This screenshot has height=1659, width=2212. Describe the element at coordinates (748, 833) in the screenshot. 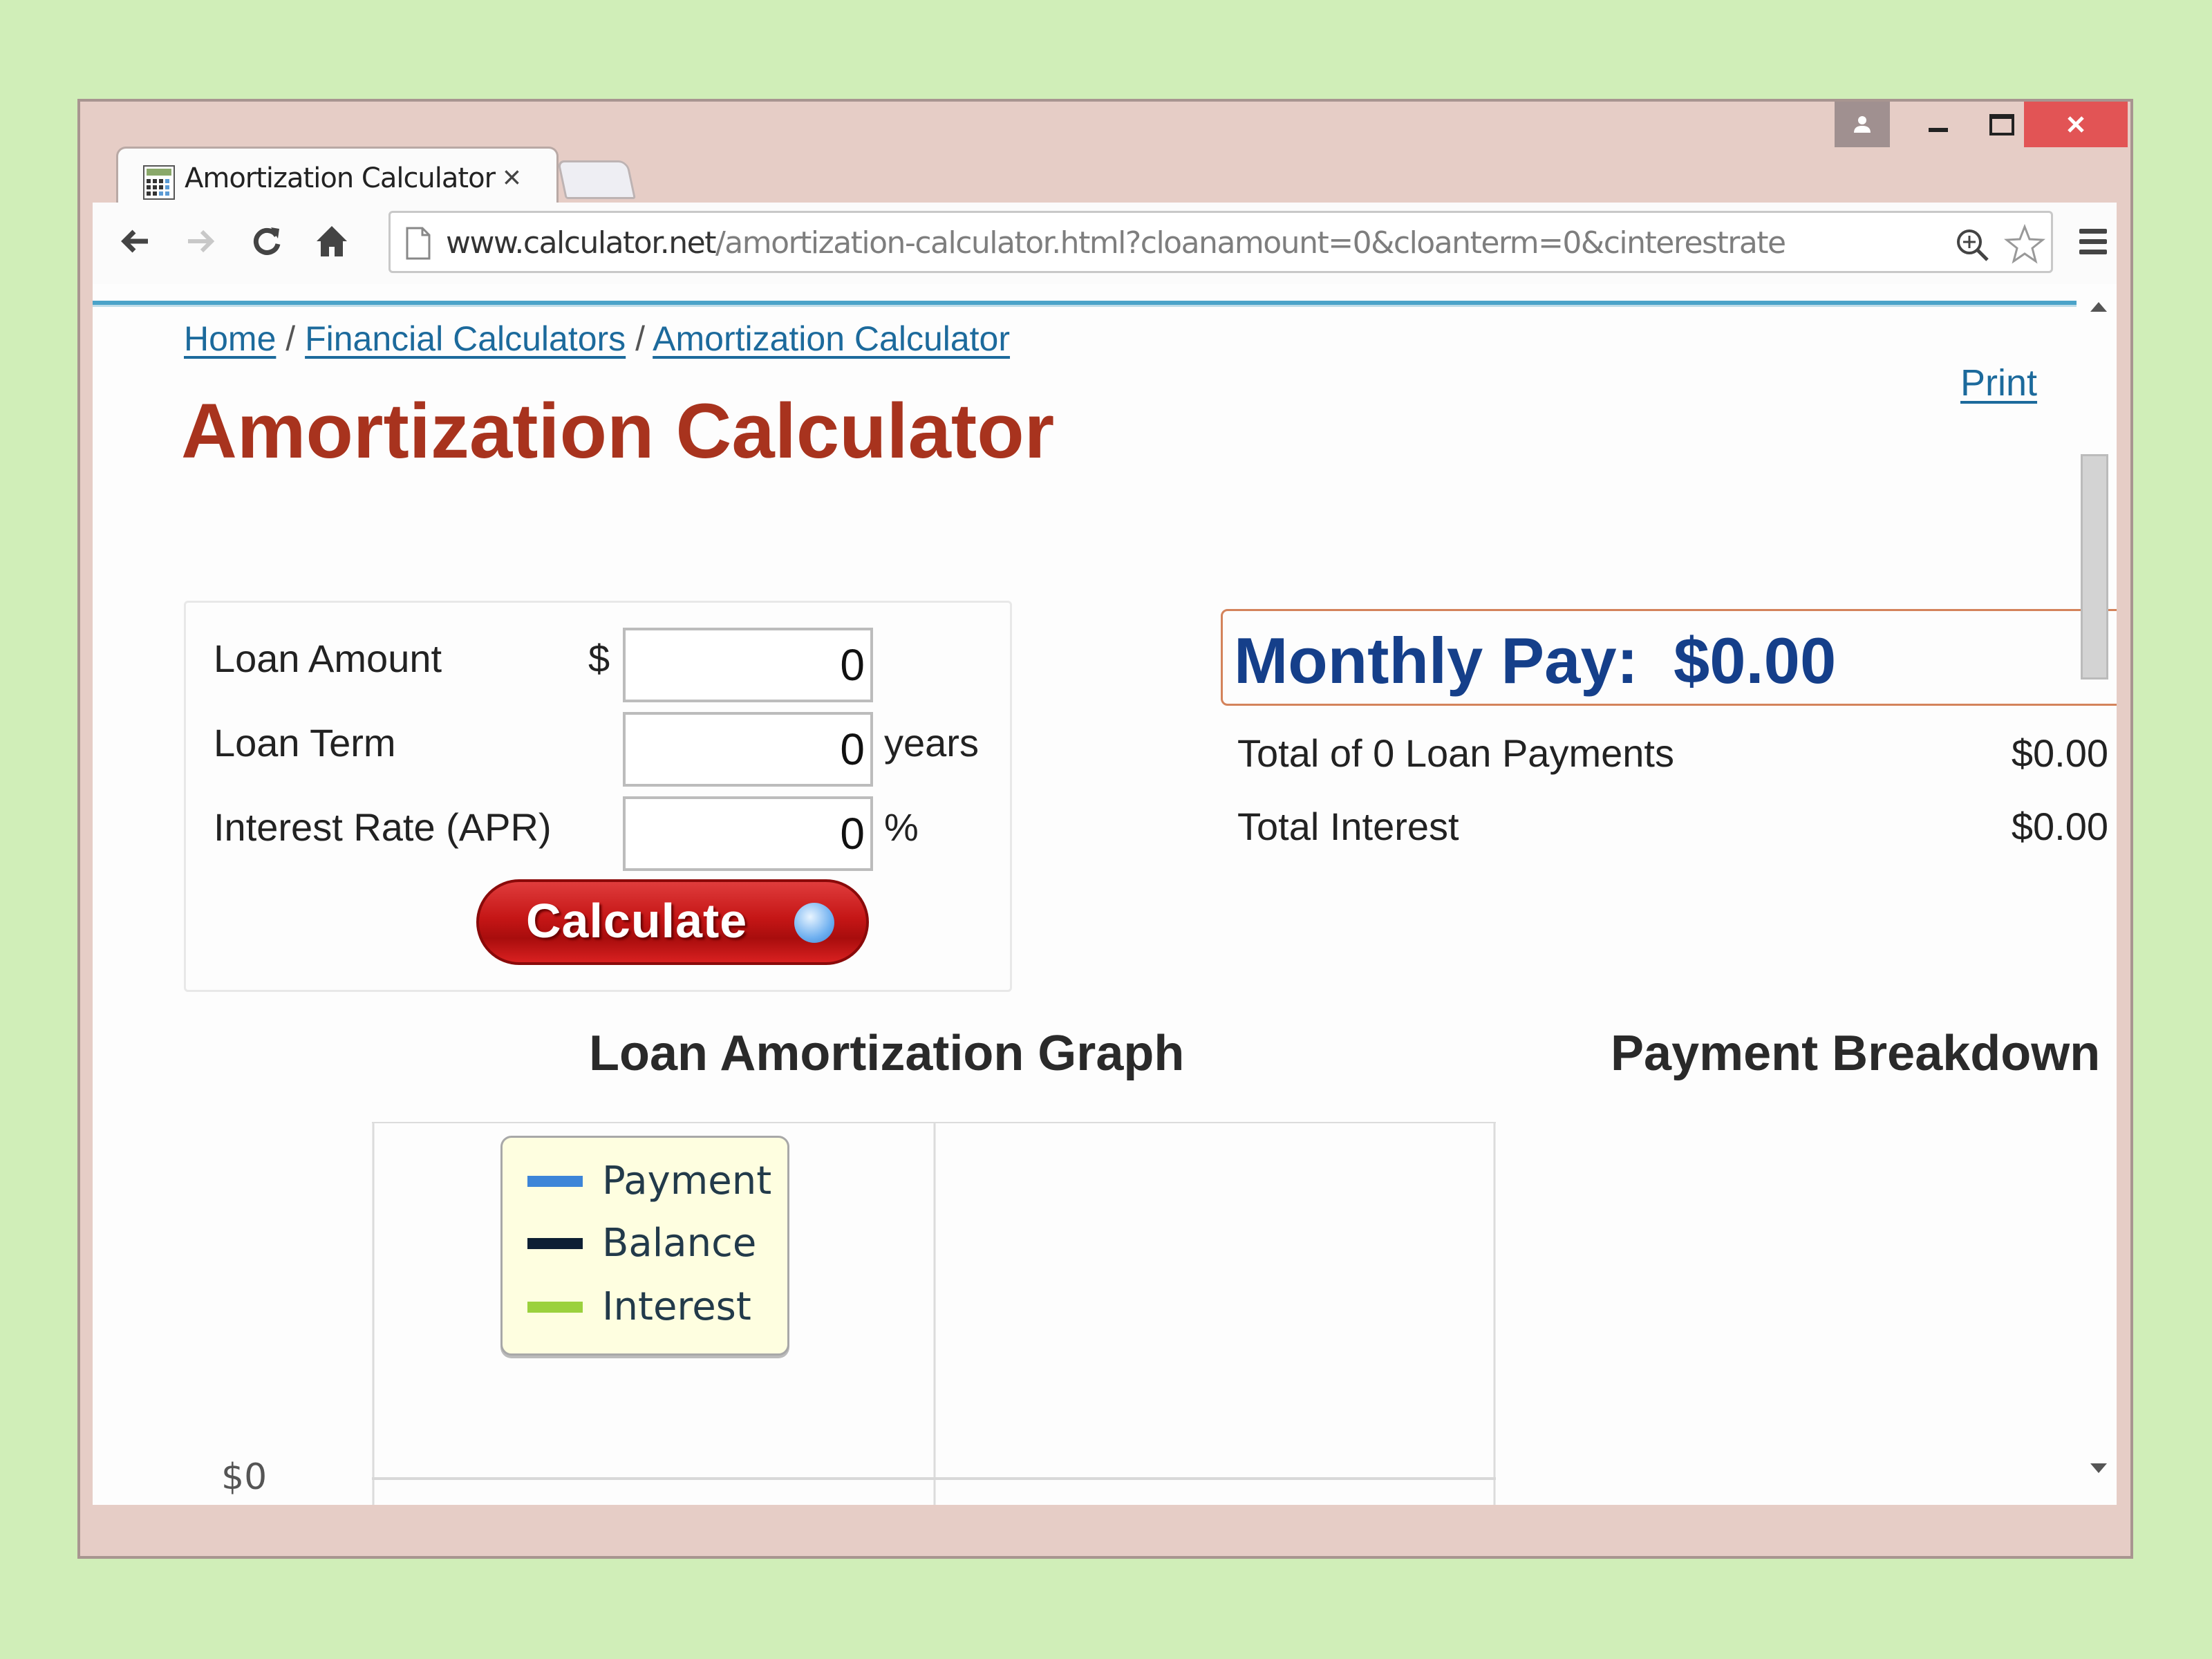

I see `interest-rate-input: 0` at that location.